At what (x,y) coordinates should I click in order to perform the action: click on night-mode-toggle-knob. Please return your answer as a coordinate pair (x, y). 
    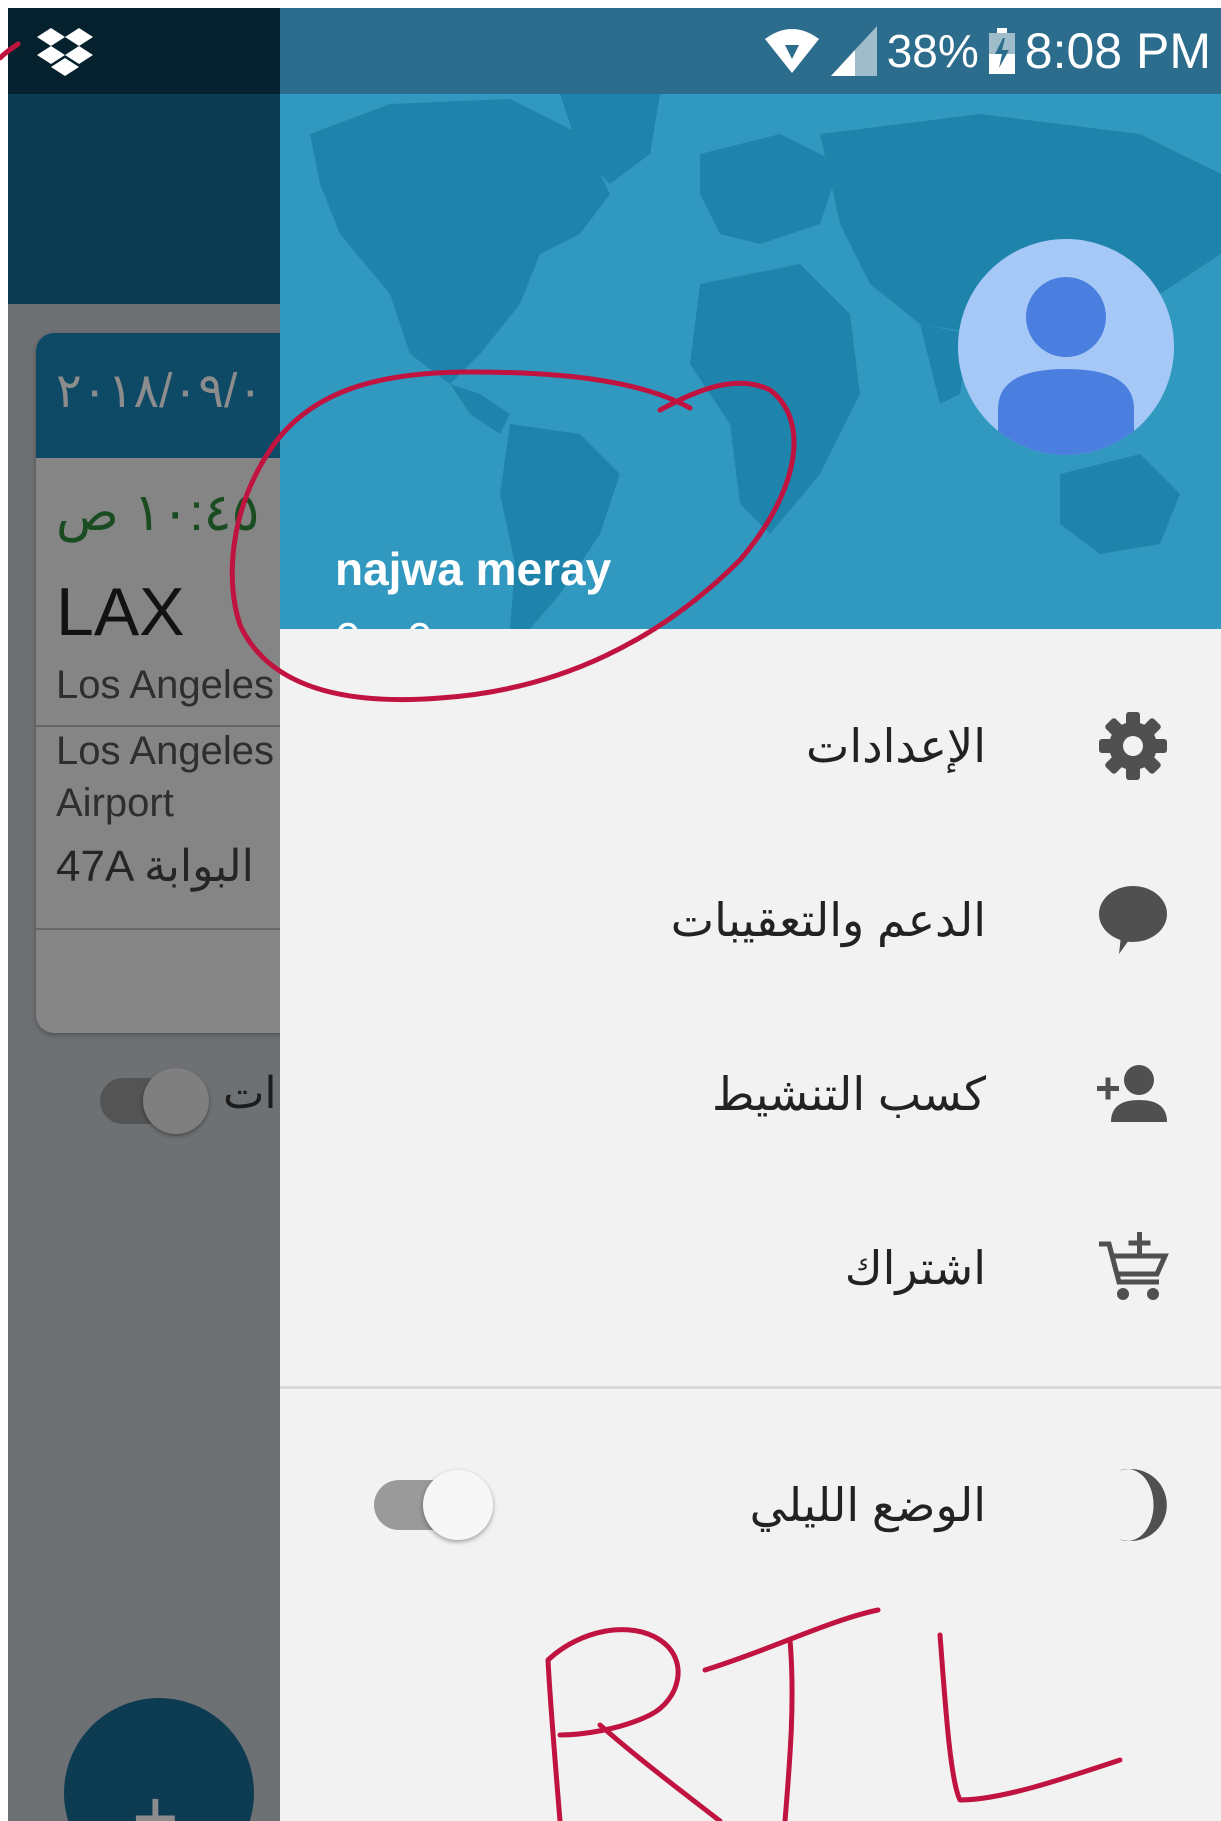
    Looking at the image, I should click on (458, 1505).